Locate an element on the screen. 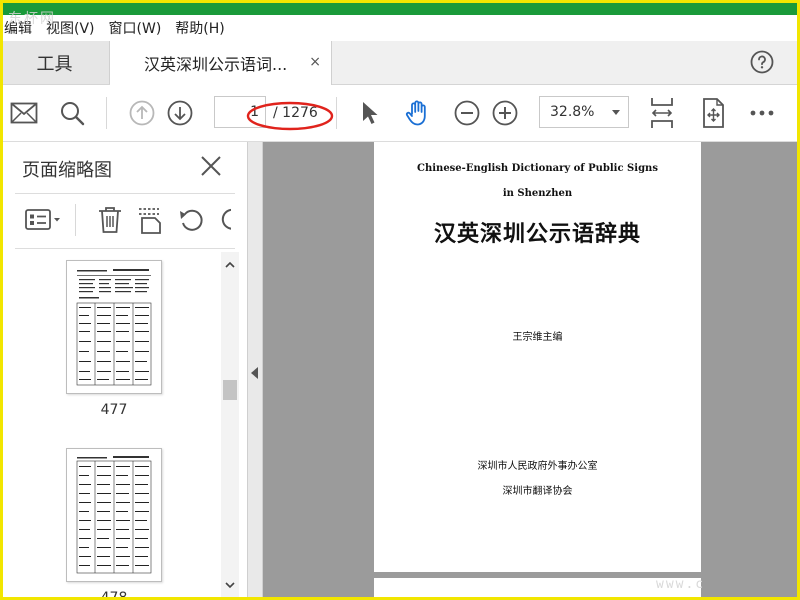  zoom-out-icon is located at coordinates (467, 113).